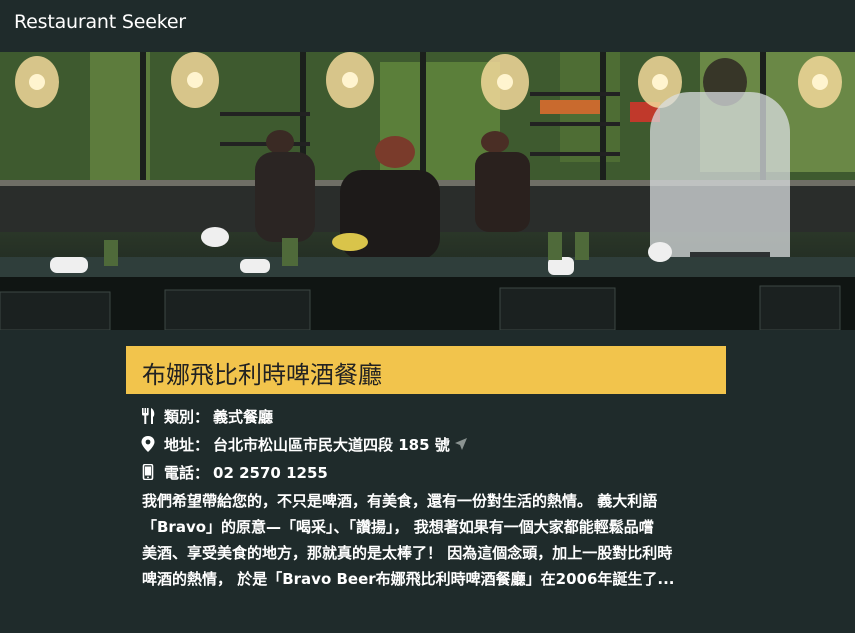 The width and height of the screenshot is (855, 633). Describe the element at coordinates (461, 444) in the screenshot. I see `location-arrow-icon` at that location.